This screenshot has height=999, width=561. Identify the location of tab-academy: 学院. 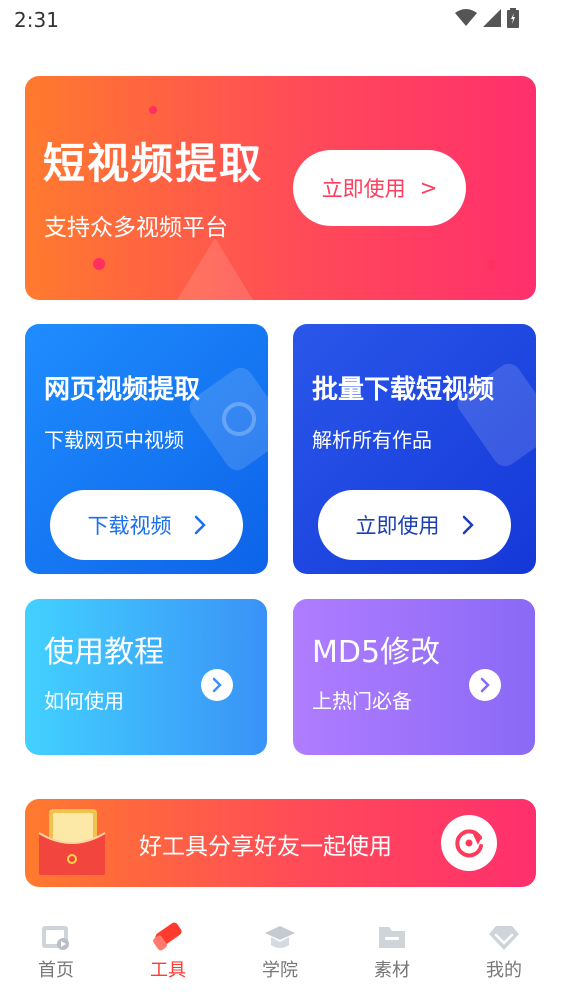
(280, 952).